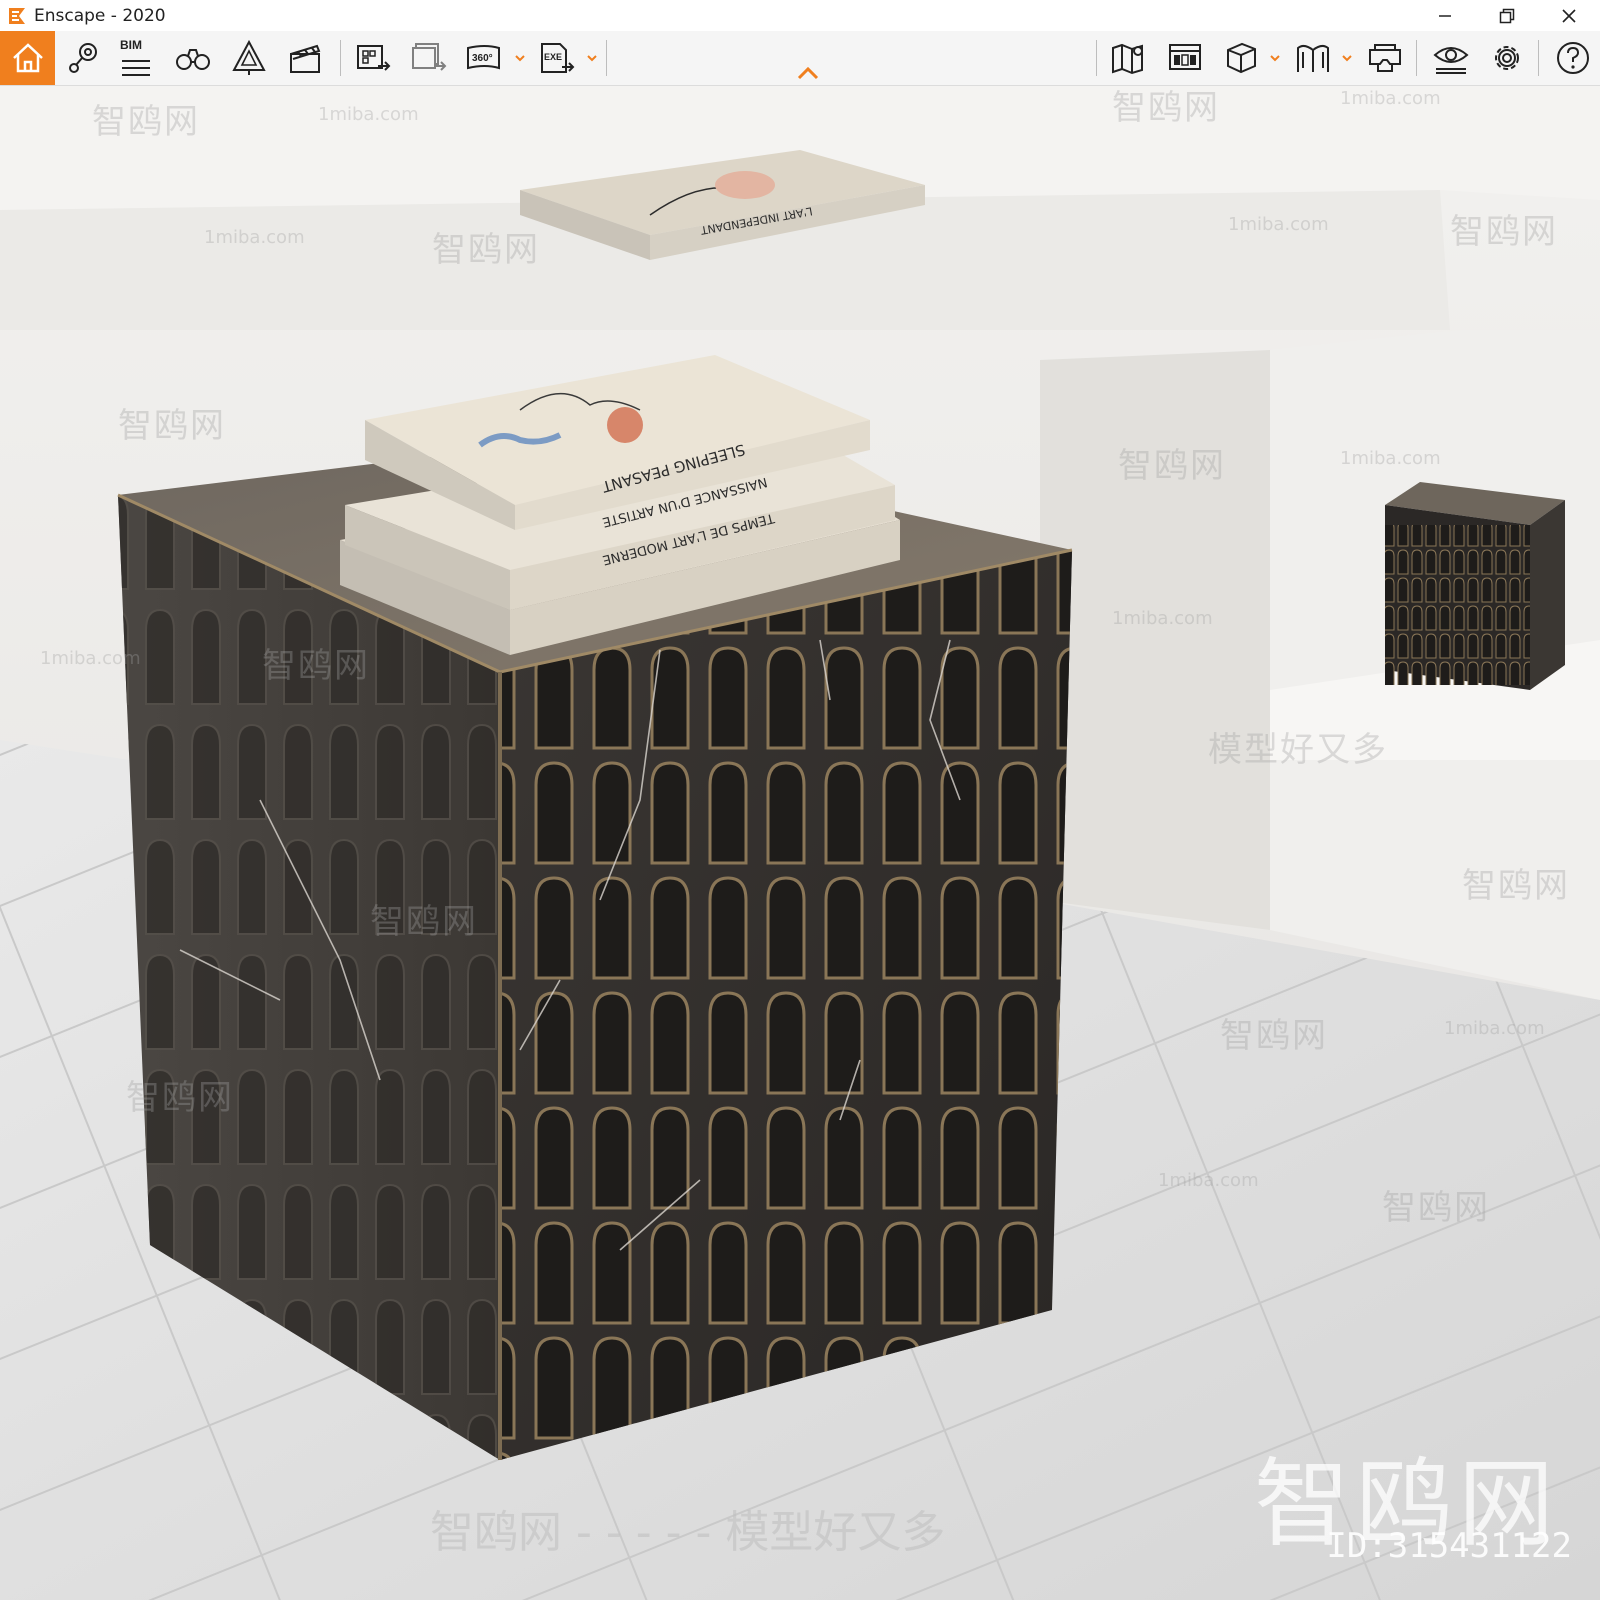  I want to click on exe-label: EXE, so click(553, 57).